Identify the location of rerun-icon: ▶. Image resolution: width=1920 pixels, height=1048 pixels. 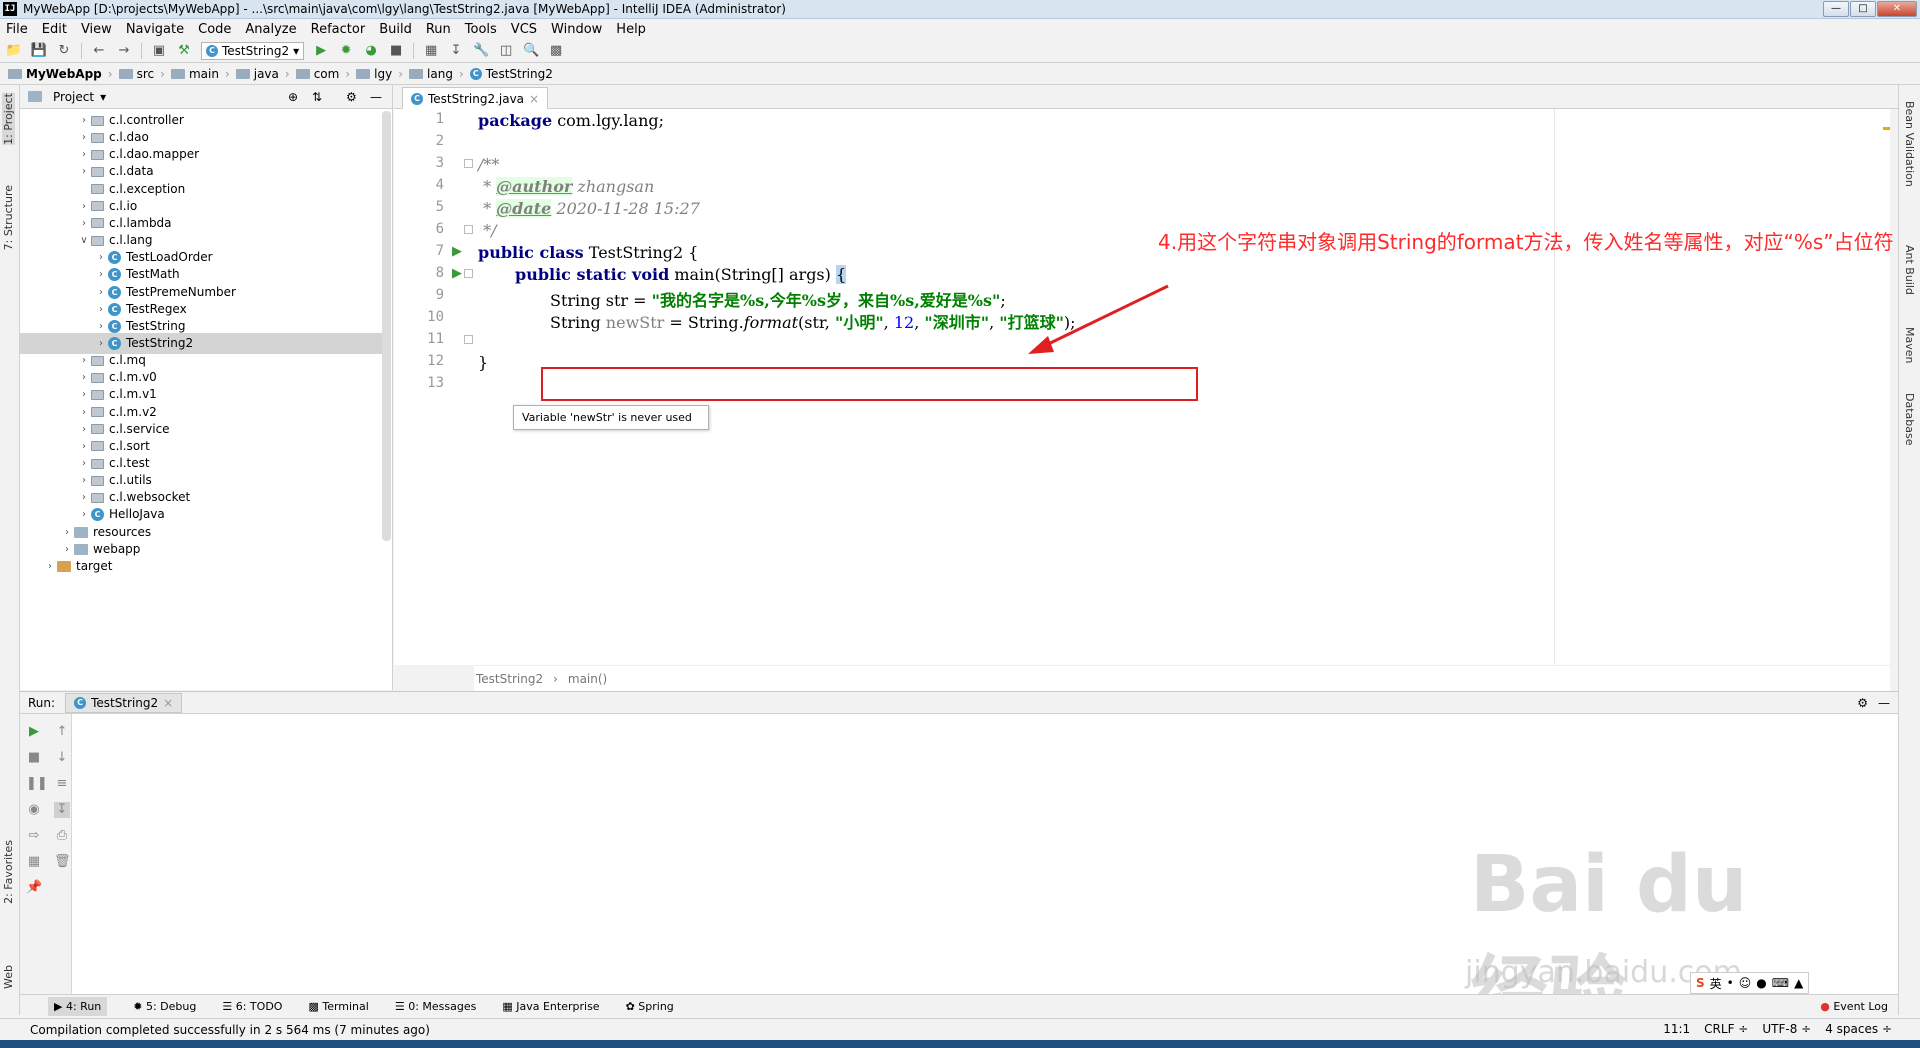
(34, 732).